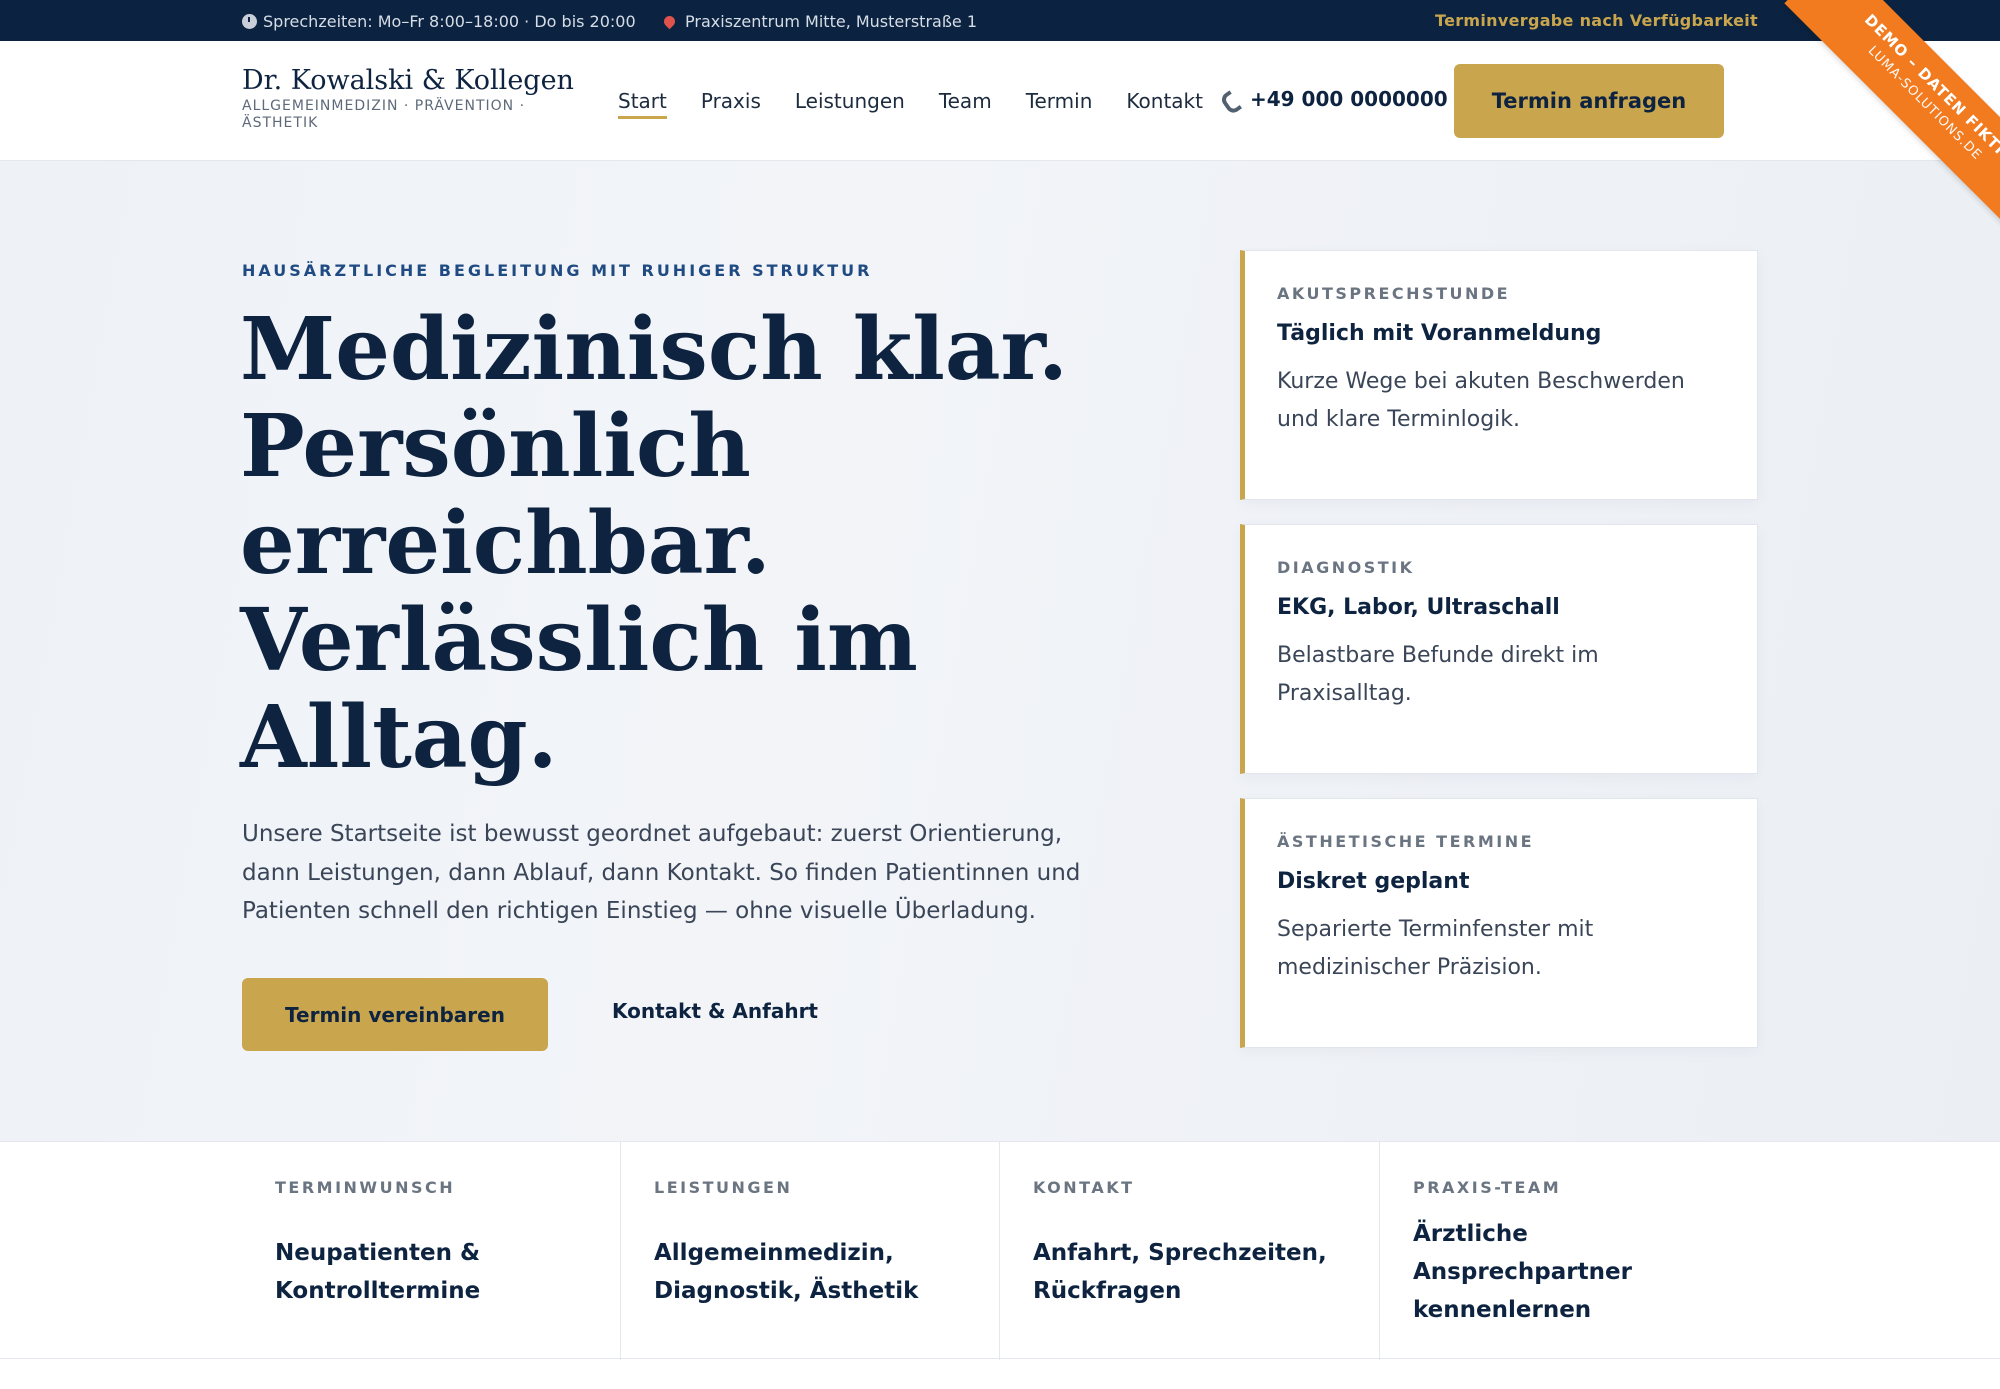 This screenshot has height=1389, width=2000. Describe the element at coordinates (384, 114) in the screenshot. I see `brand-tagline: ALLGEMEINMEDIZIN · PRÄVENTION · ÄSTHETIK` at that location.